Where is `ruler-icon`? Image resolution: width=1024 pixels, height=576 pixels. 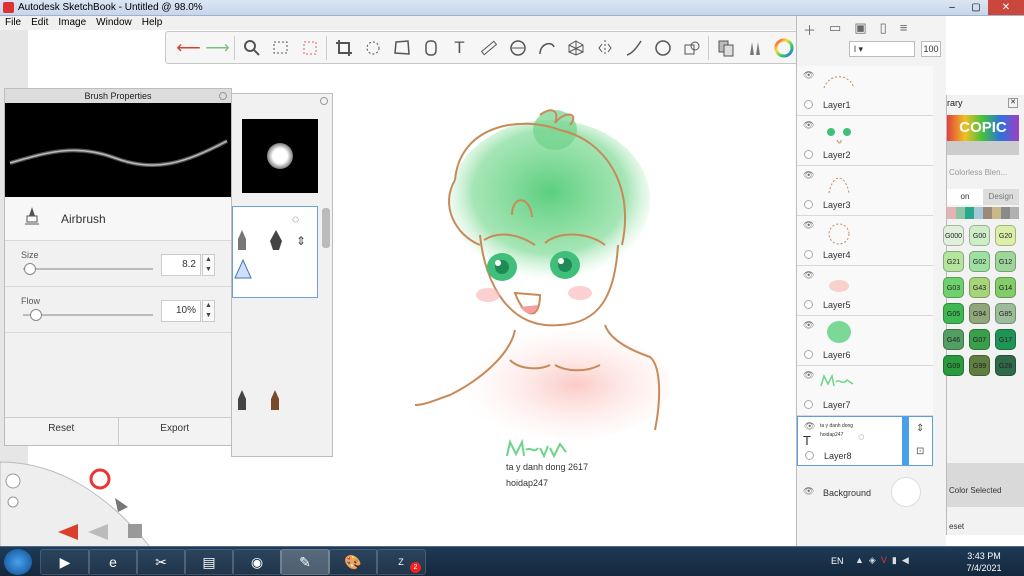 ruler-icon is located at coordinates (488, 47).